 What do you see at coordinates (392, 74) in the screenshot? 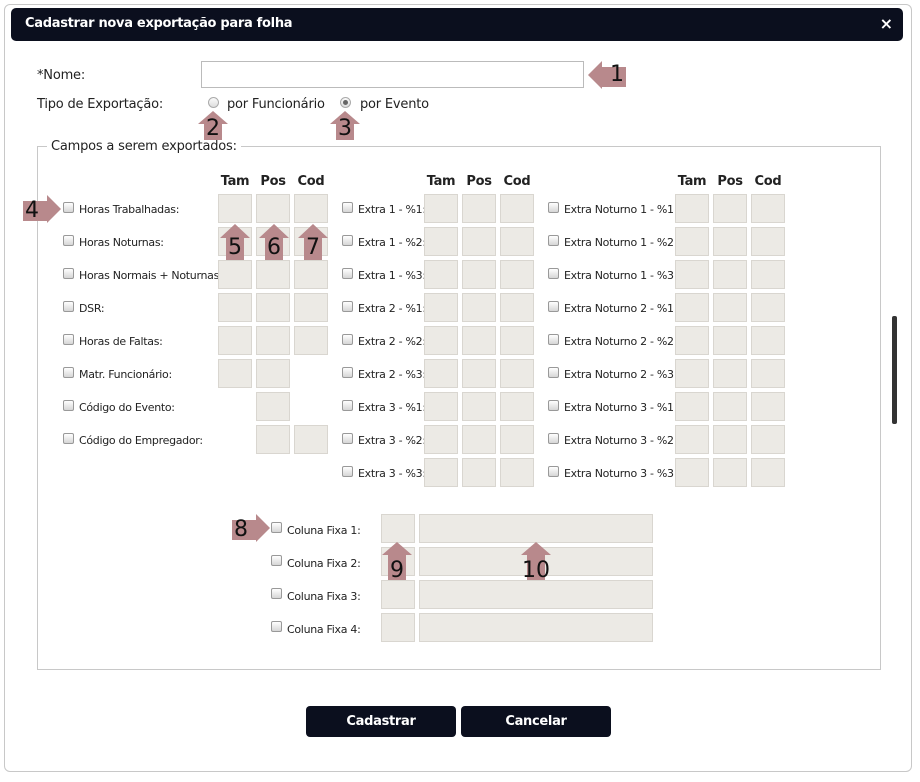
I see `nome-input` at bounding box center [392, 74].